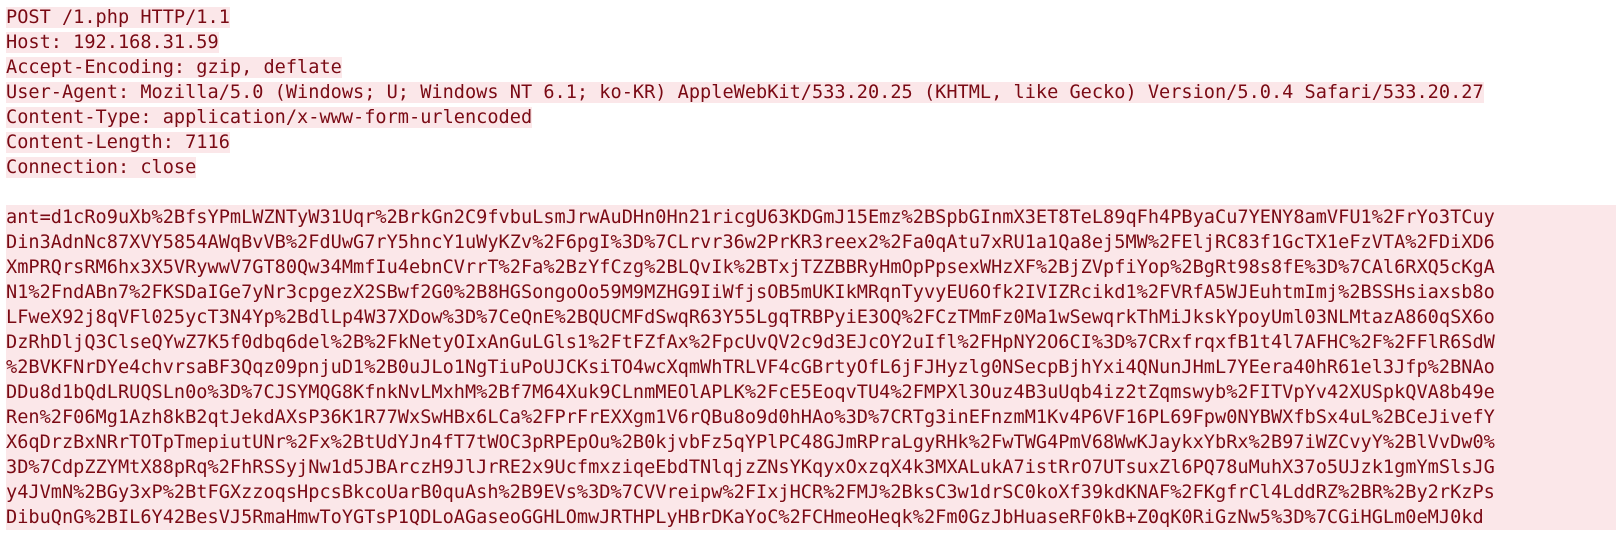  What do you see at coordinates (811, 17) in the screenshot?
I see `request-line: POST /1.php HTTP/1.1` at bounding box center [811, 17].